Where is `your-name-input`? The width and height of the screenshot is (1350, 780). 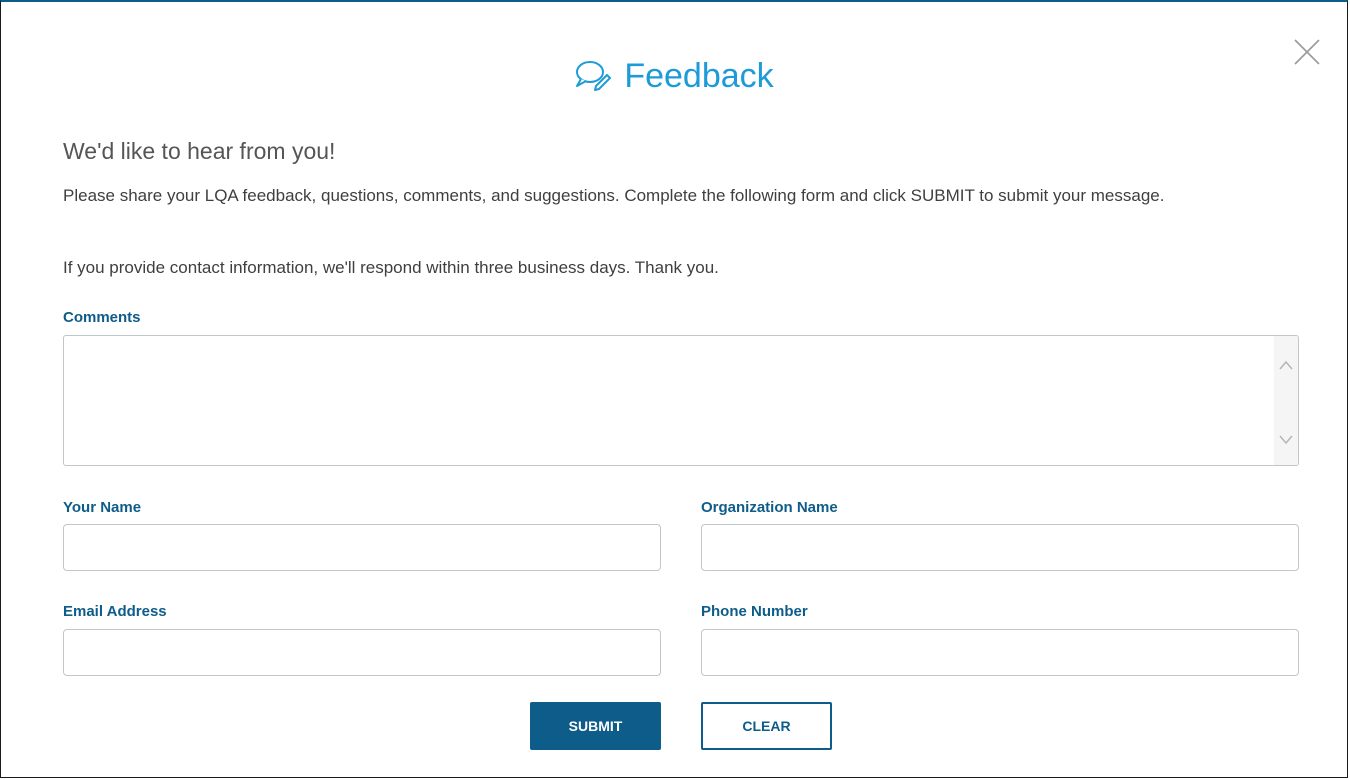
your-name-input is located at coordinates (362, 547).